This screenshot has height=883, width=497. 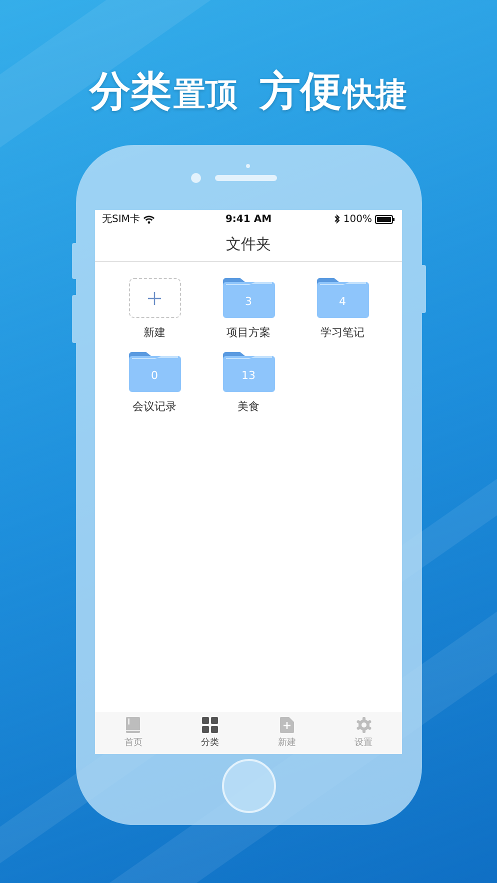 What do you see at coordinates (301, 91) in the screenshot?
I see `headline-text: 方便` at bounding box center [301, 91].